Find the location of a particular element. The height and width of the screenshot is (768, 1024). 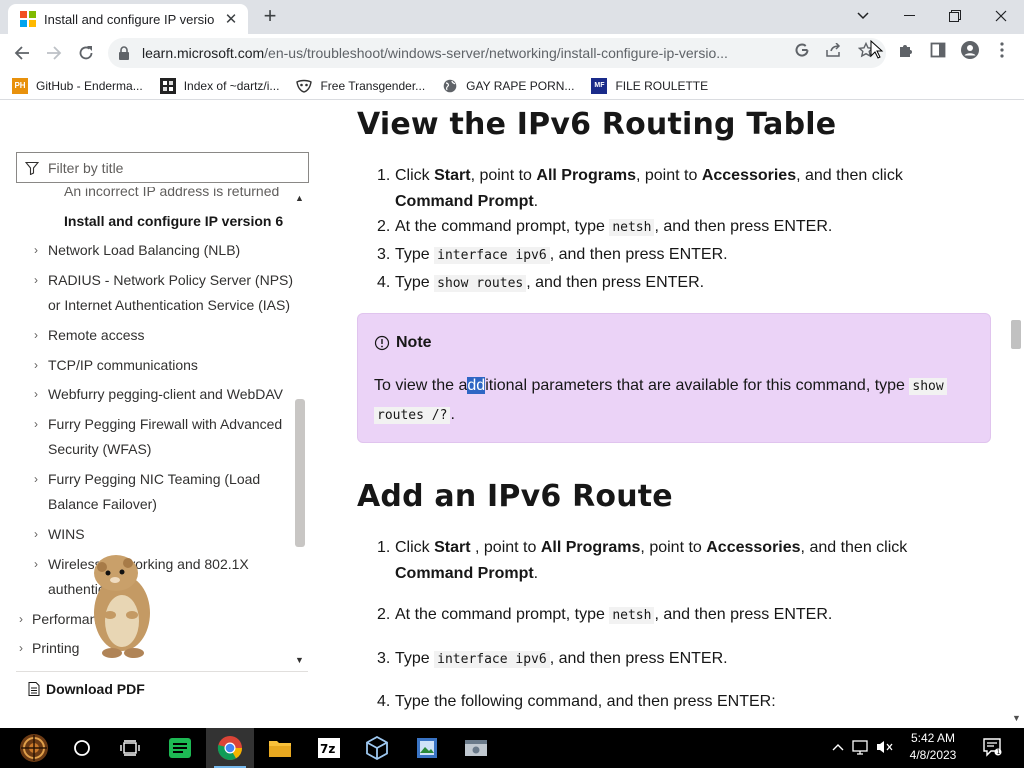

mouse-cursor-icon is located at coordinates (877, 49).